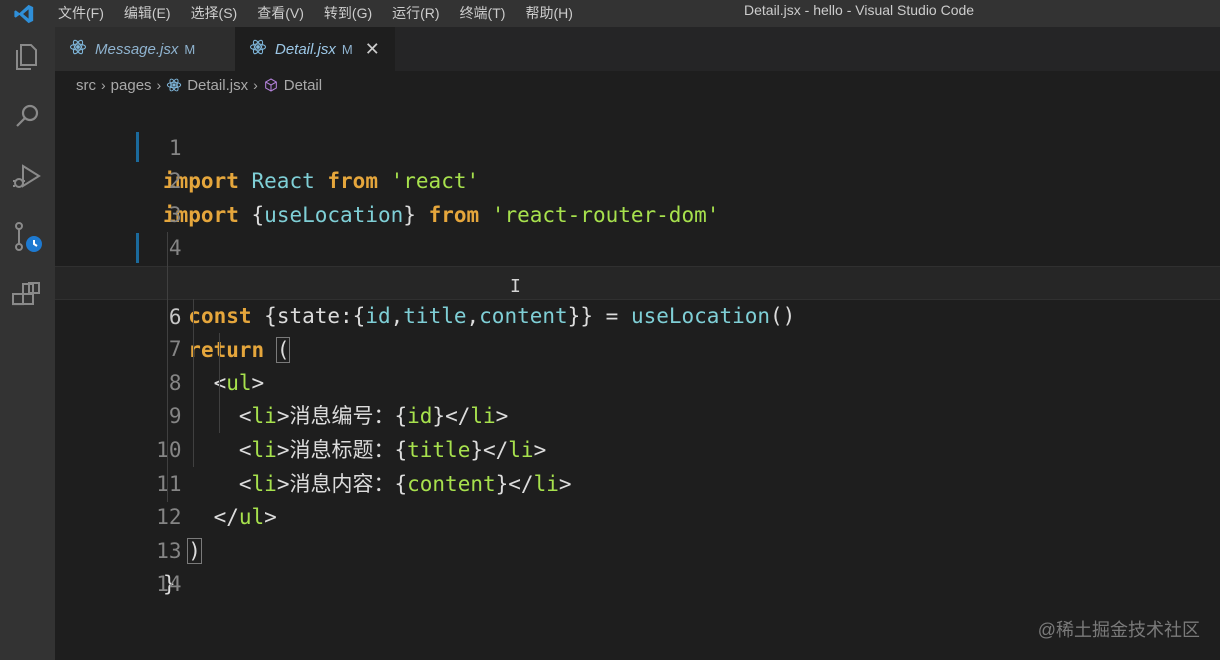  Describe the element at coordinates (637, 49) in the screenshot. I see `tab-bar: Message.jsx M Detail.jsx M ✕` at that location.